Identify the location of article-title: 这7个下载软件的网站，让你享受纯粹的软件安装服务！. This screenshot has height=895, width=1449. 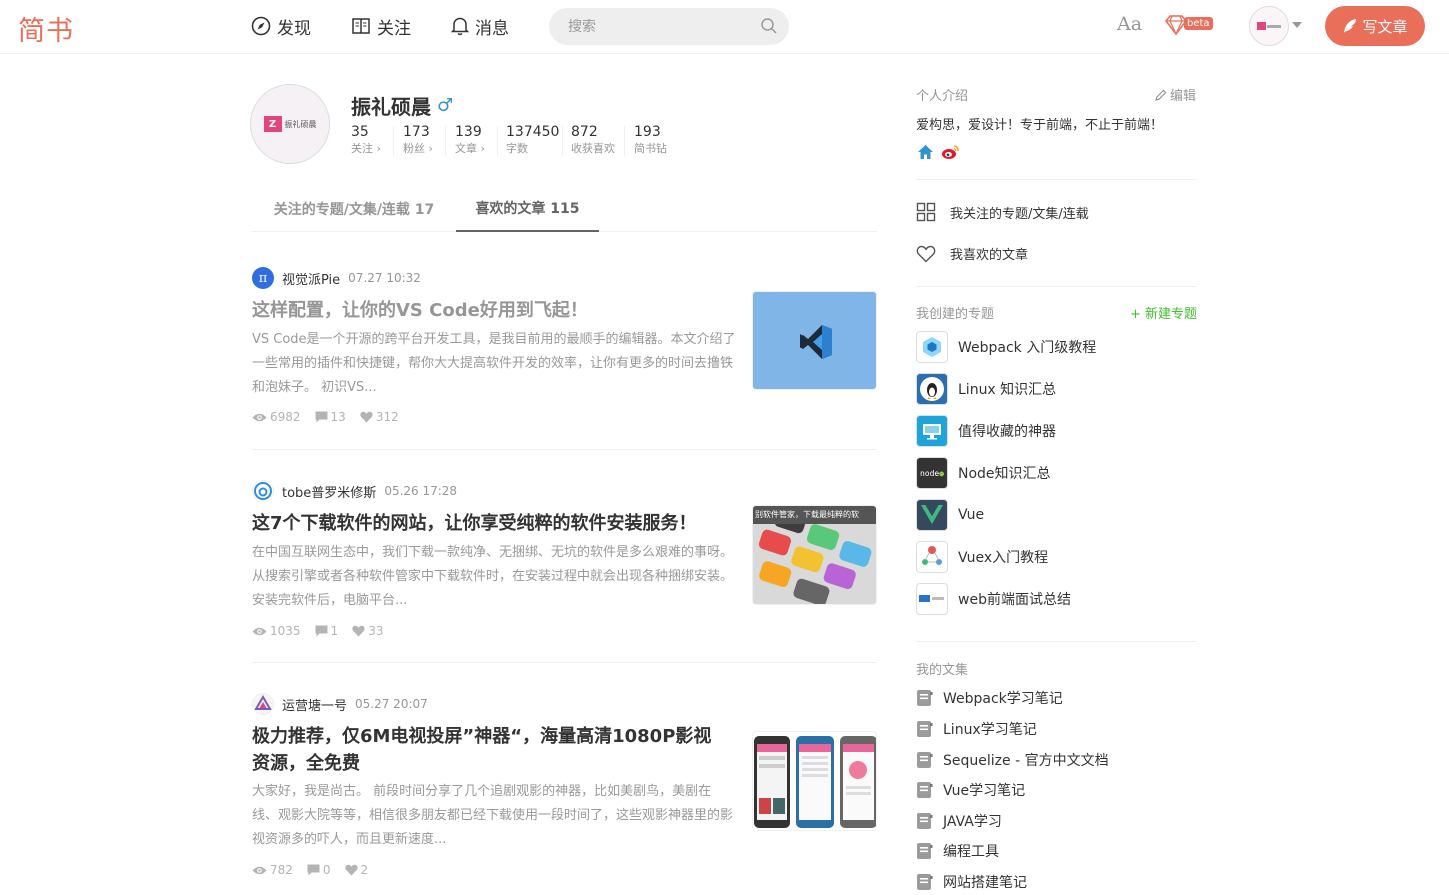
(497, 523).